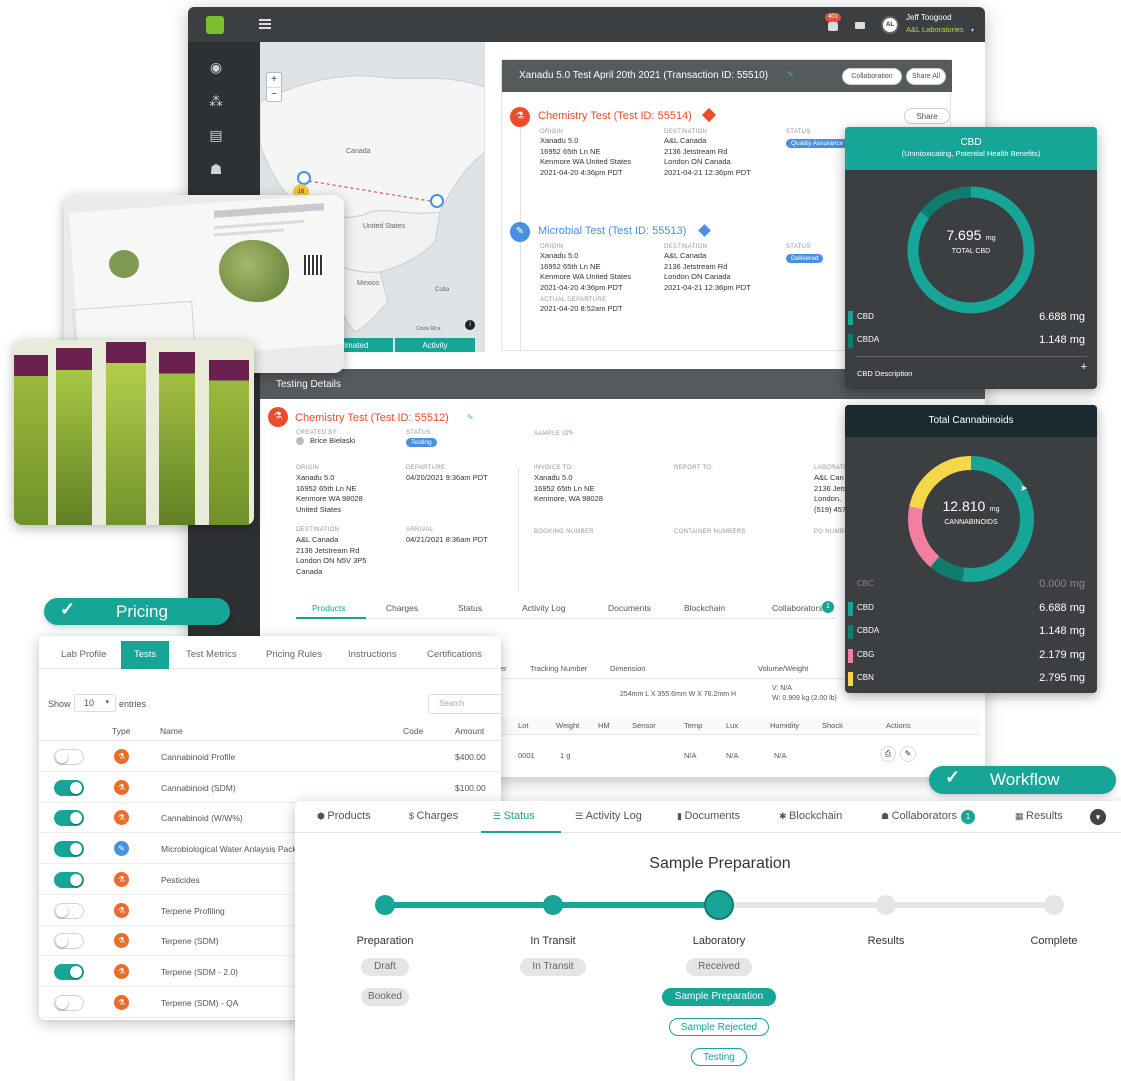 This screenshot has width=1121, height=1081. I want to click on donut-center: 7.695 mg TOTAL CBD, so click(971, 241).